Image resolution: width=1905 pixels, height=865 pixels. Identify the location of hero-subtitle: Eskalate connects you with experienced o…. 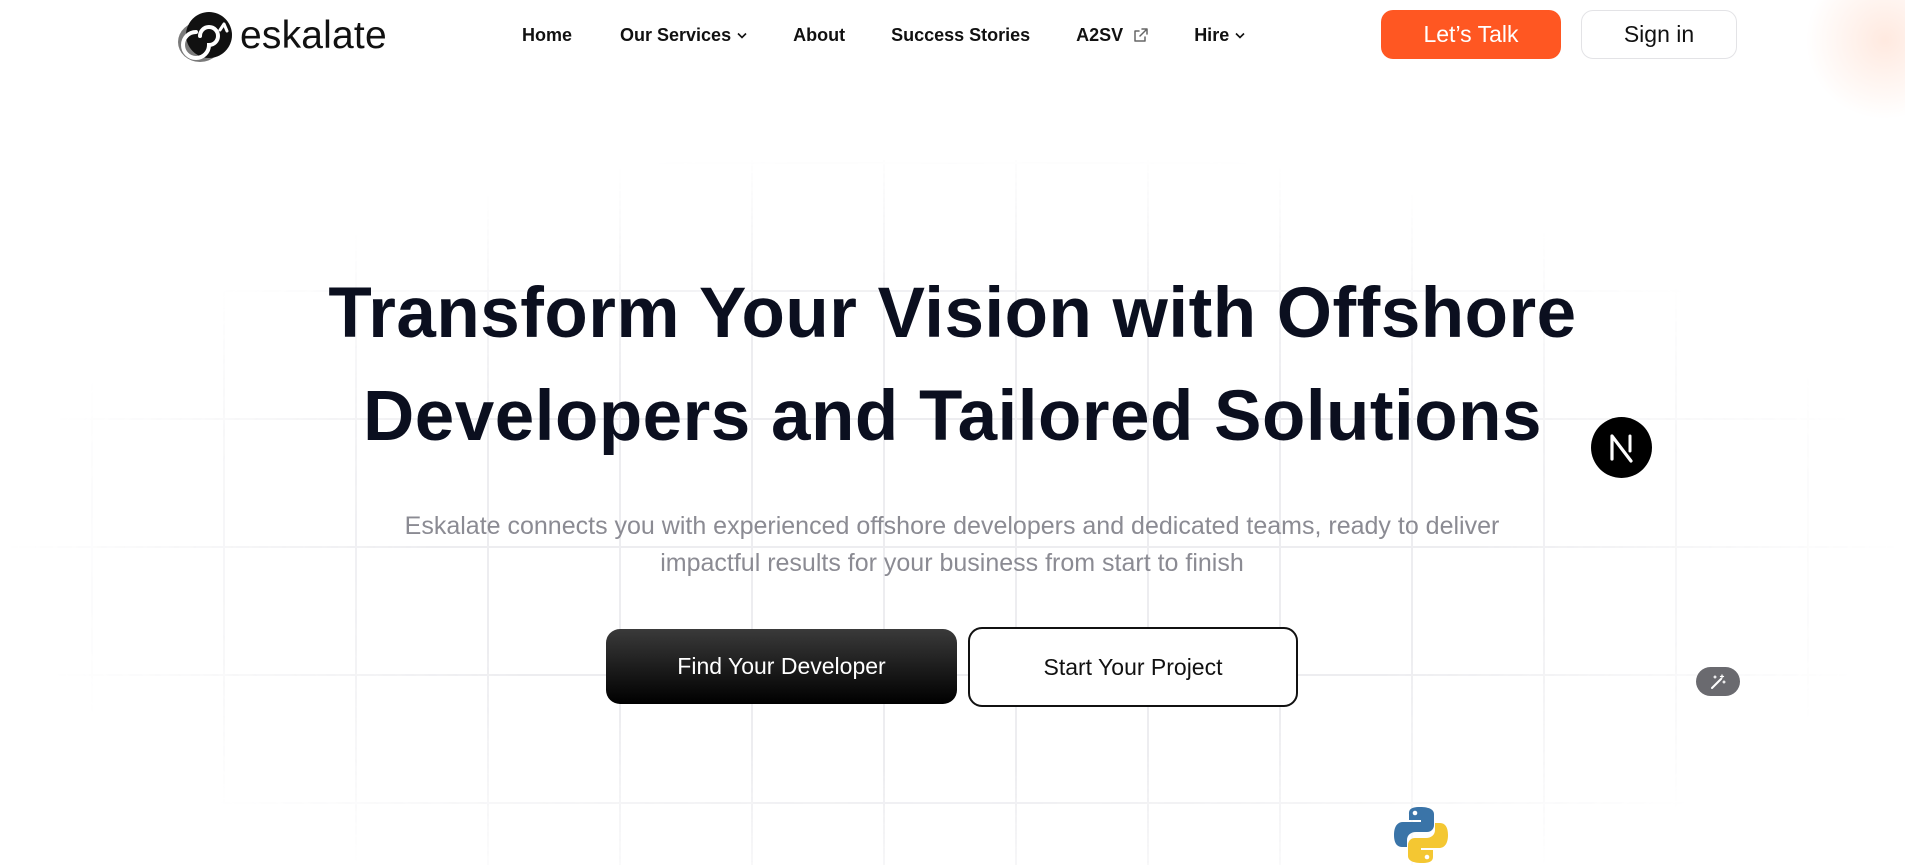
(952, 545).